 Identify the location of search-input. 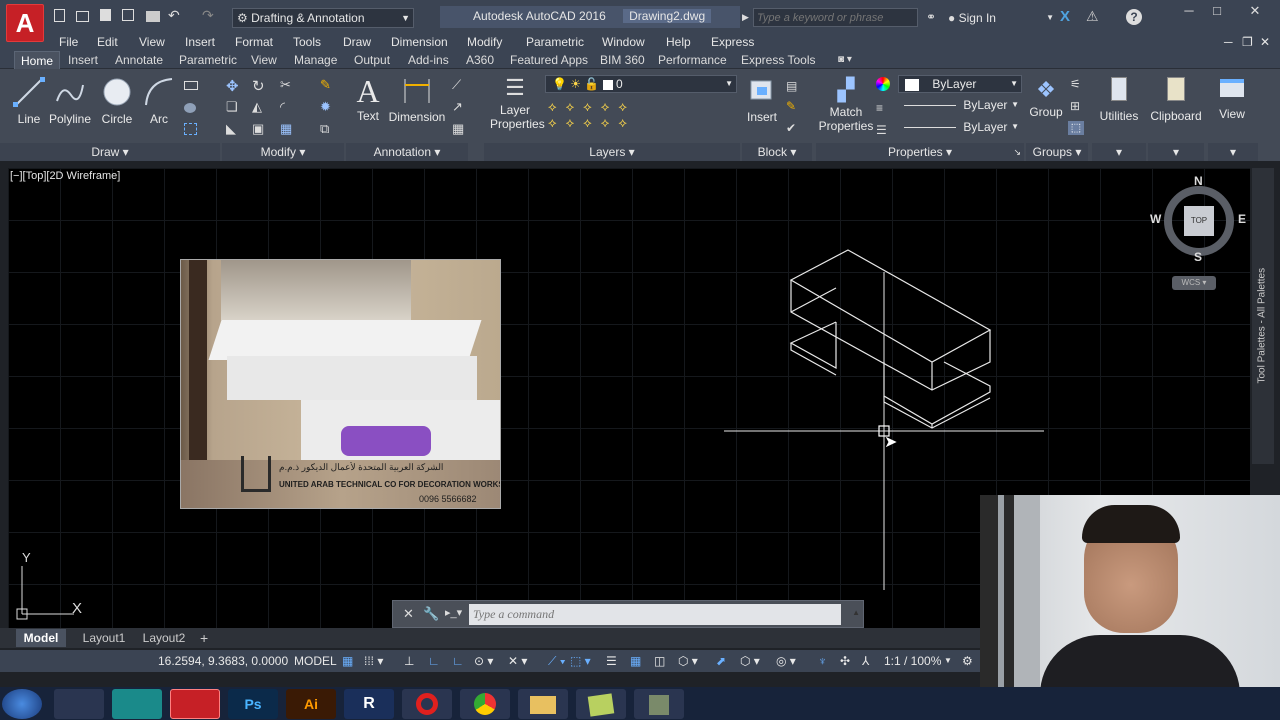
(835, 17).